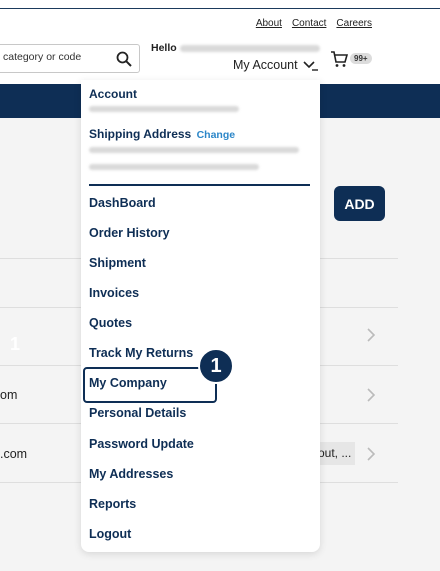  Describe the element at coordinates (131, 474) in the screenshot. I see `menu-item-my-addresses: My Addresses` at that location.